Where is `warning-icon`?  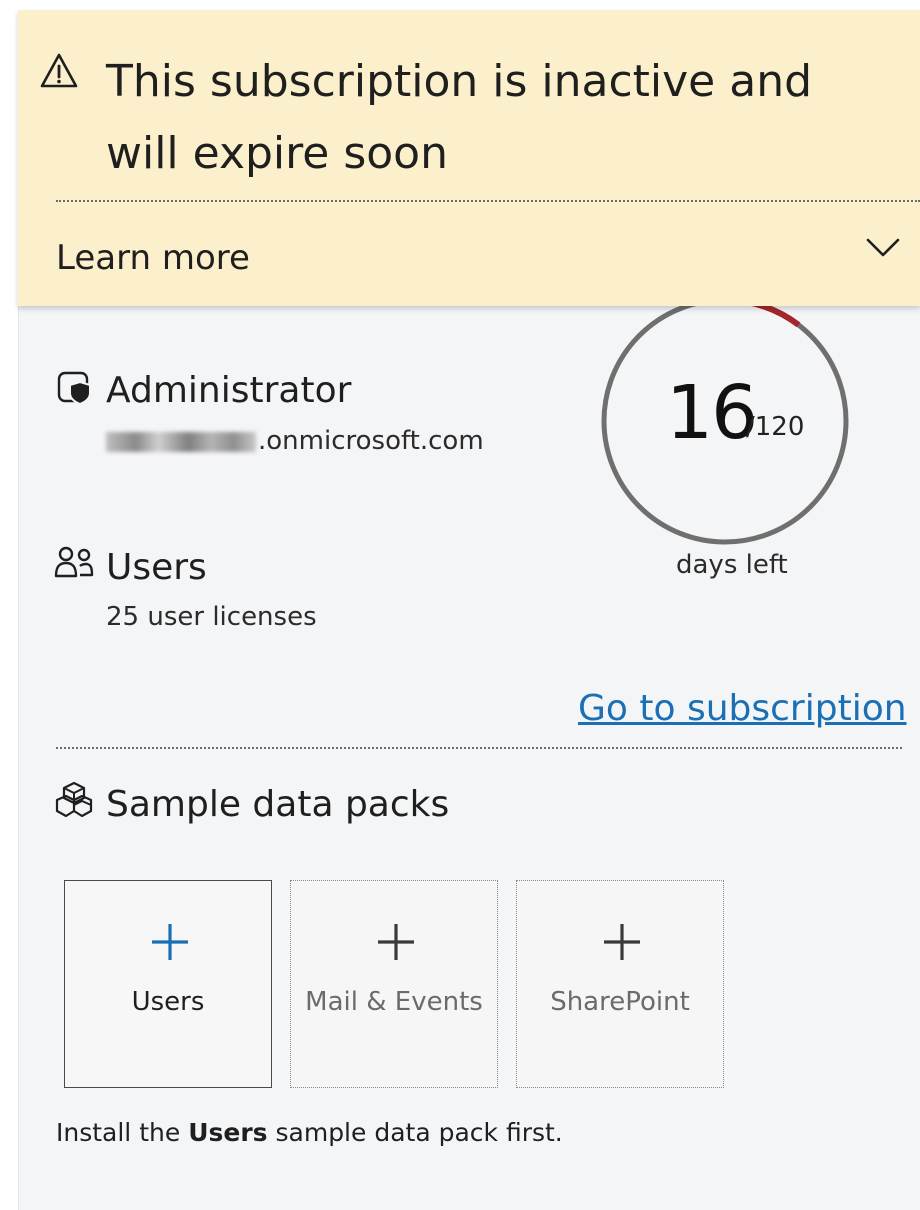
warning-icon is located at coordinates (59, 70).